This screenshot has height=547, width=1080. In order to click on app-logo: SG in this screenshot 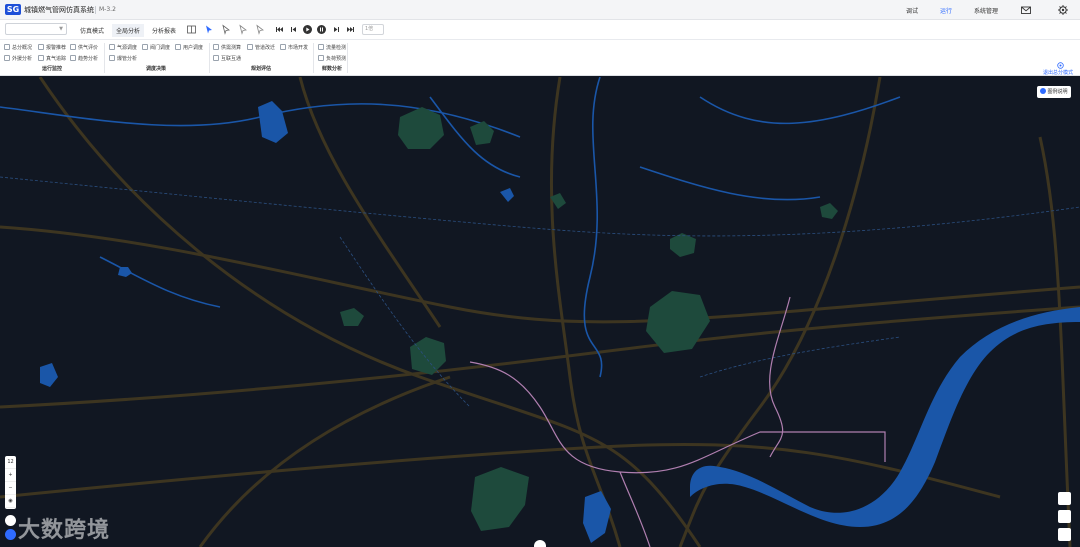, I will do `click(13, 9)`.